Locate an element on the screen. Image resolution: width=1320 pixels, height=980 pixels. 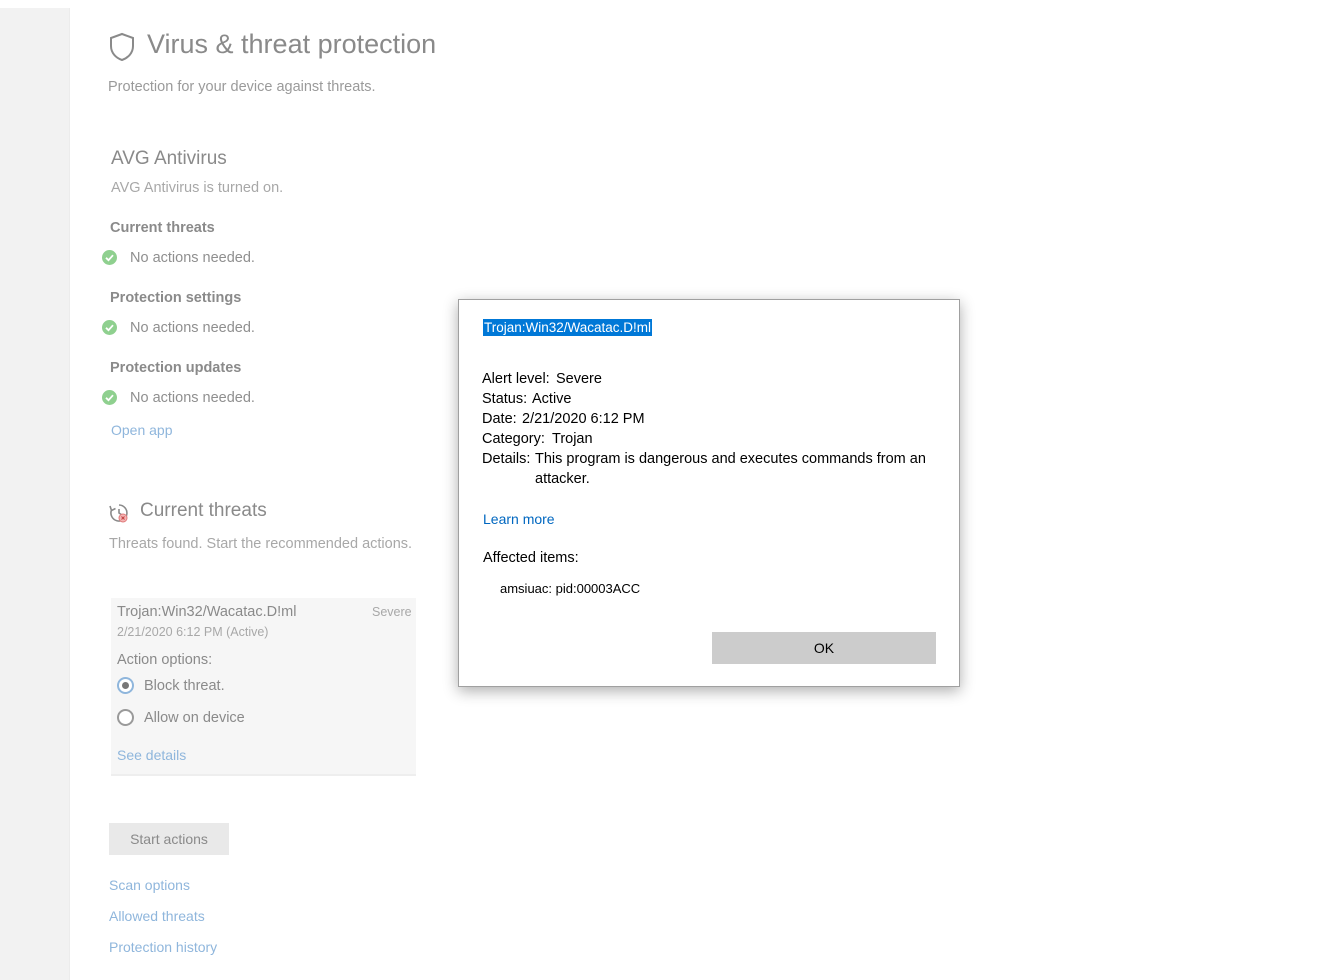
date-value: 2/21/2020 6:12 PM is located at coordinates (583, 419).